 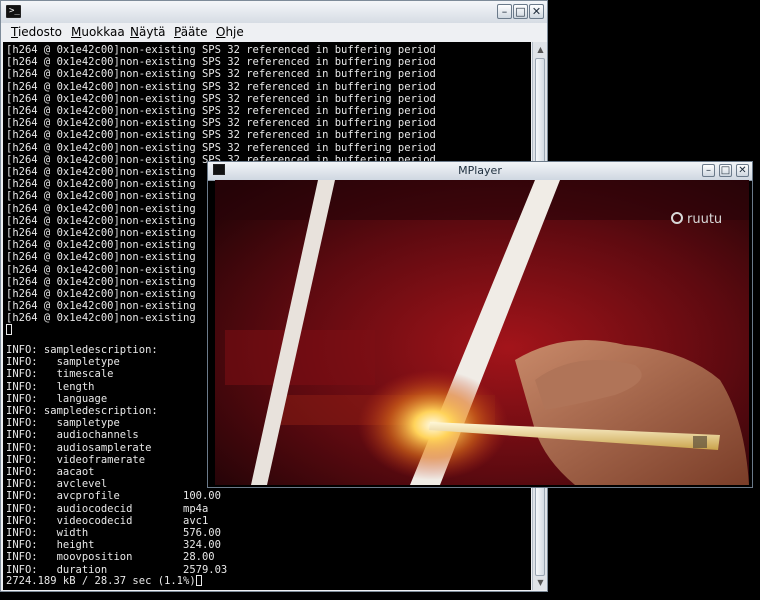 I want to click on menu-ohje-rest: hje, so click(x=234, y=32).